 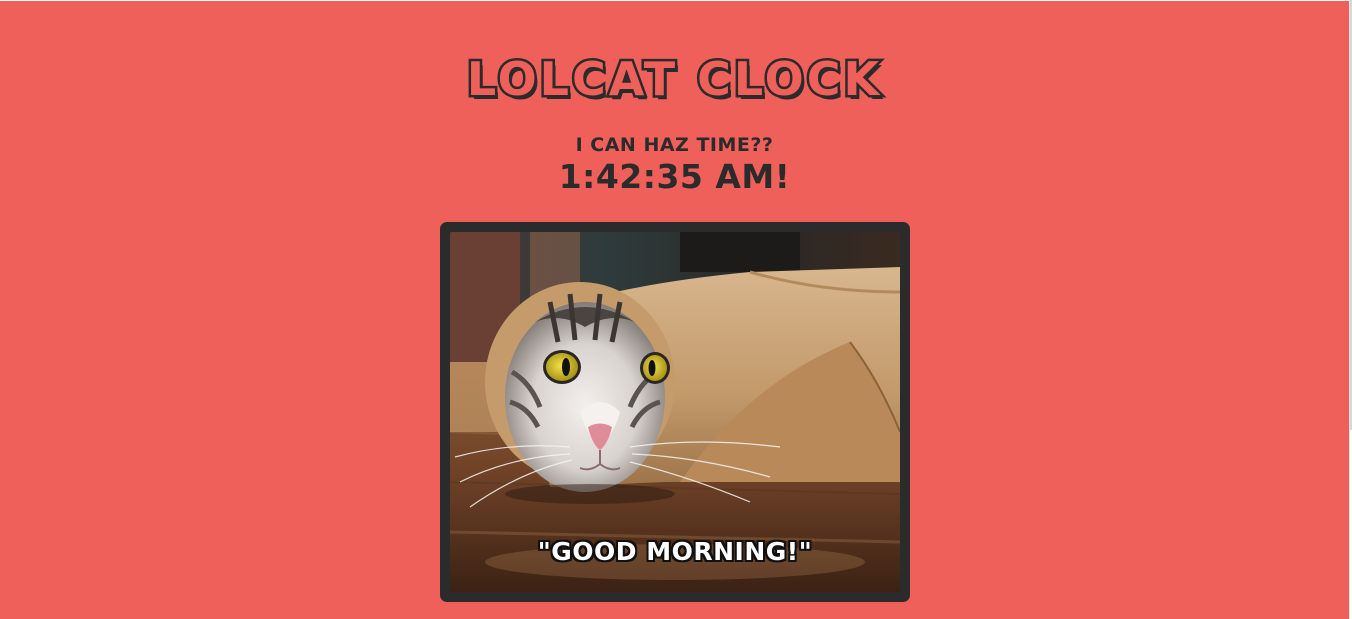 I want to click on photo-caption: "GOOD MORNING!", so click(x=675, y=551).